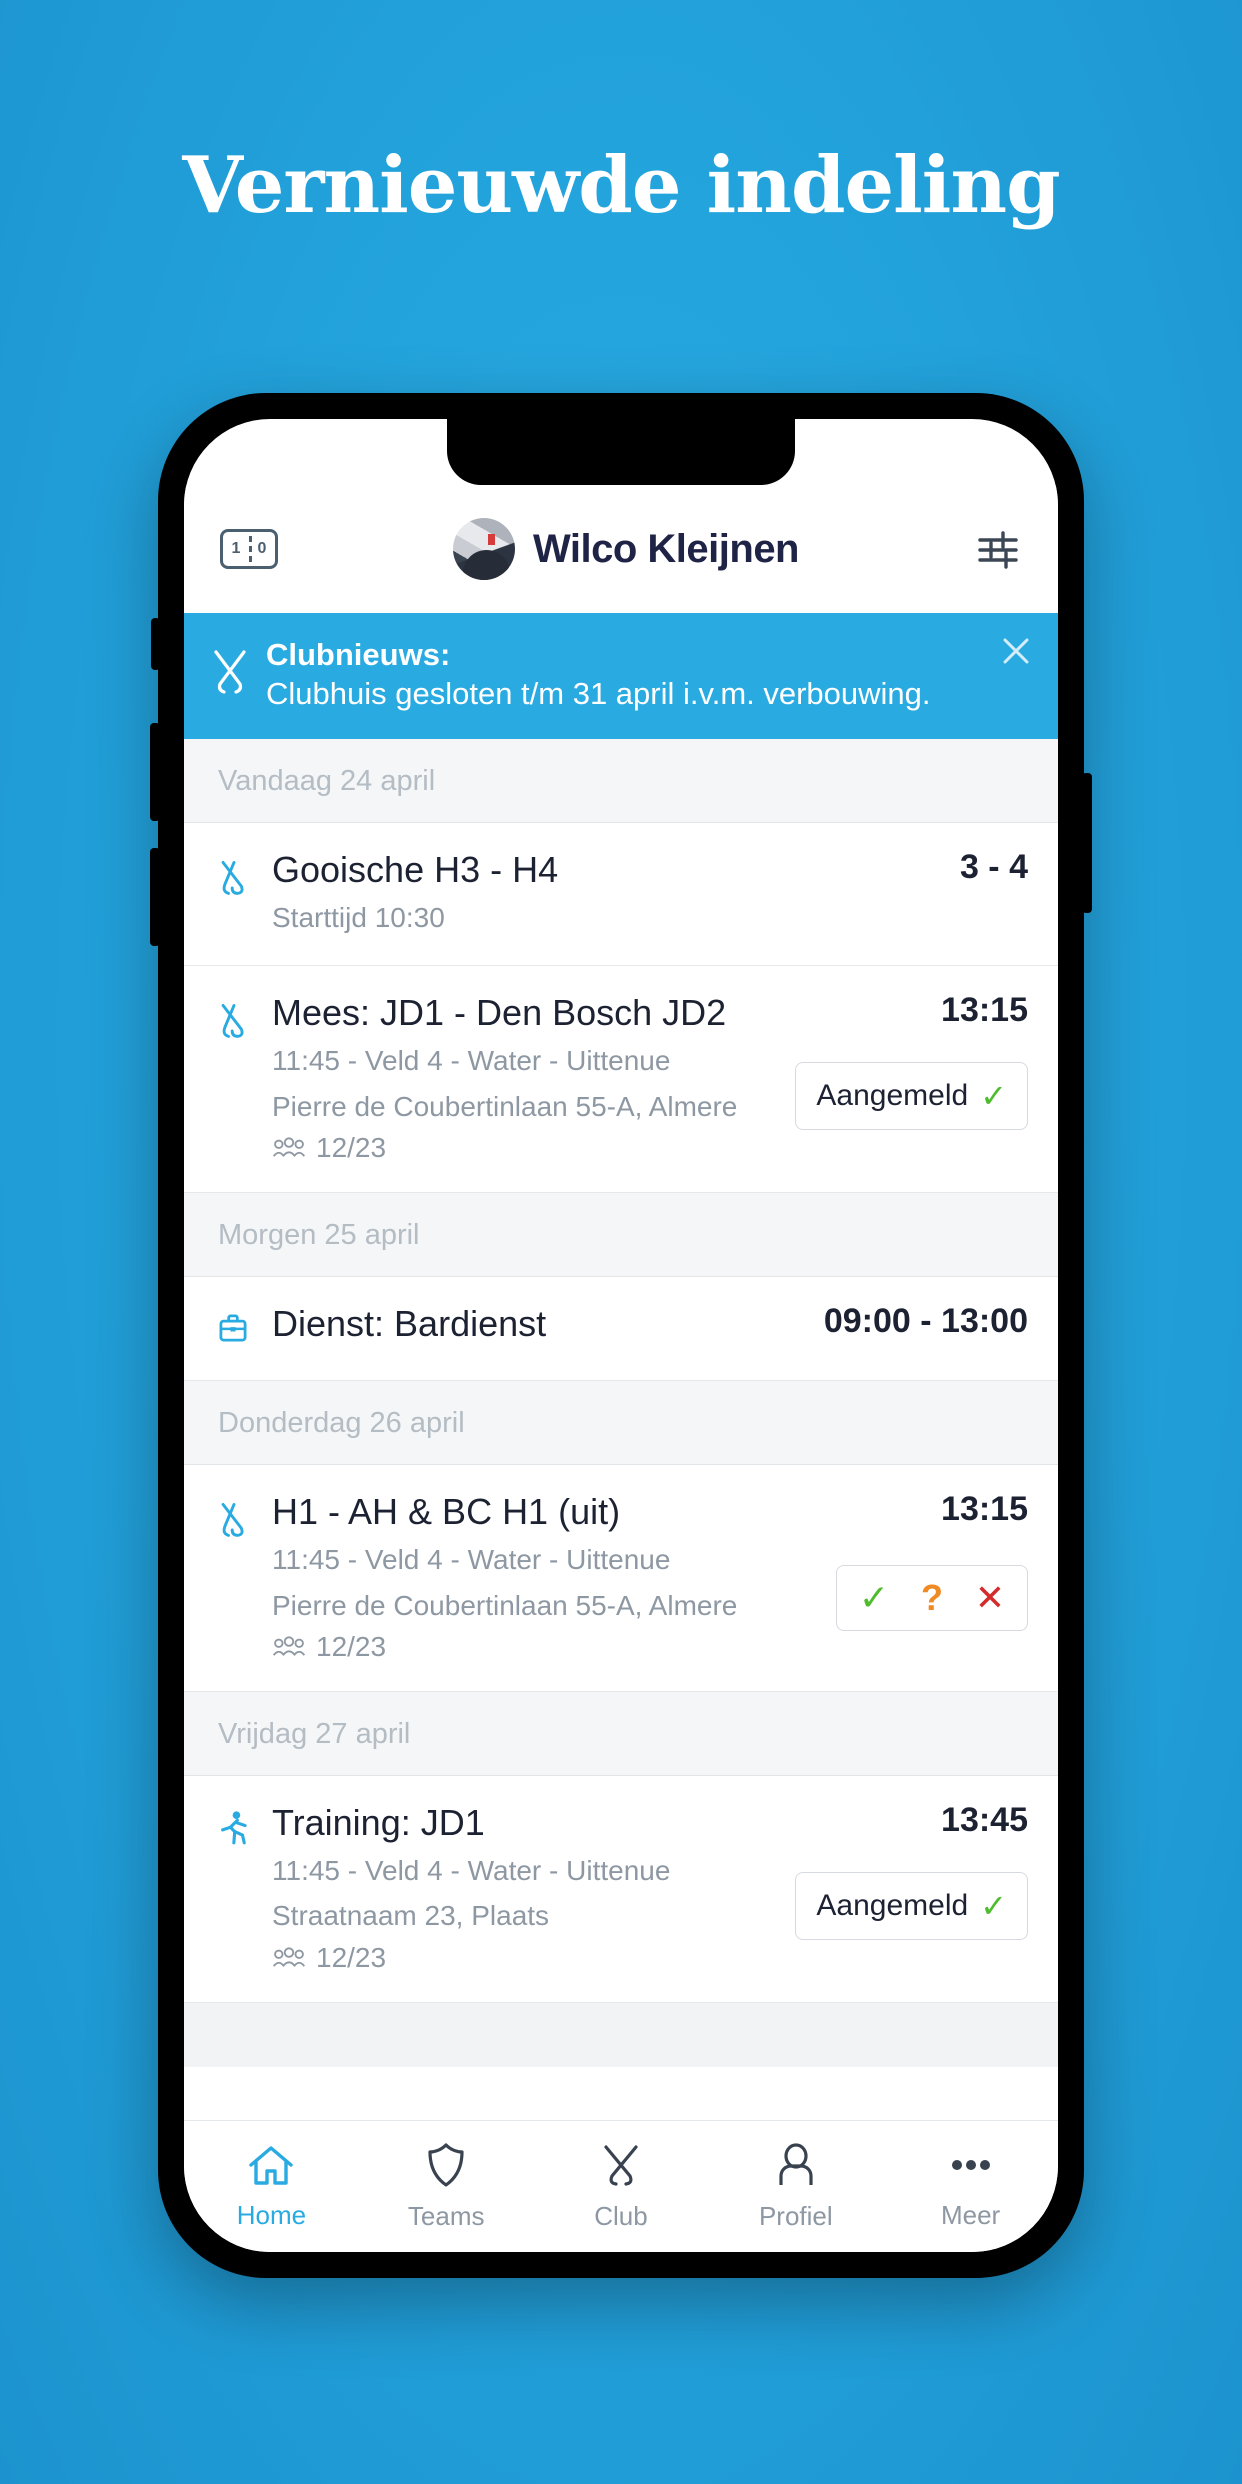 This screenshot has width=1242, height=2484. I want to click on event-row: Gooische H3 - H4 Starttijd 10:30 3 - 4, so click(621, 895).